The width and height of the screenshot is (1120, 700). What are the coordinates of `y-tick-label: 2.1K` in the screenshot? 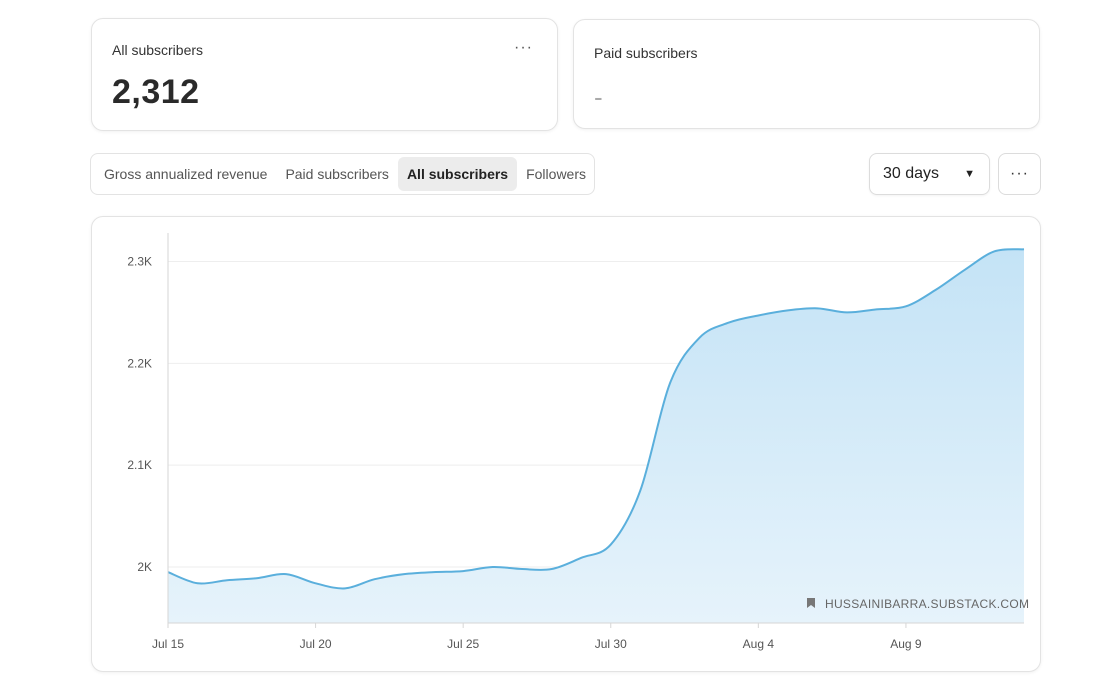 It's located at (139, 465).